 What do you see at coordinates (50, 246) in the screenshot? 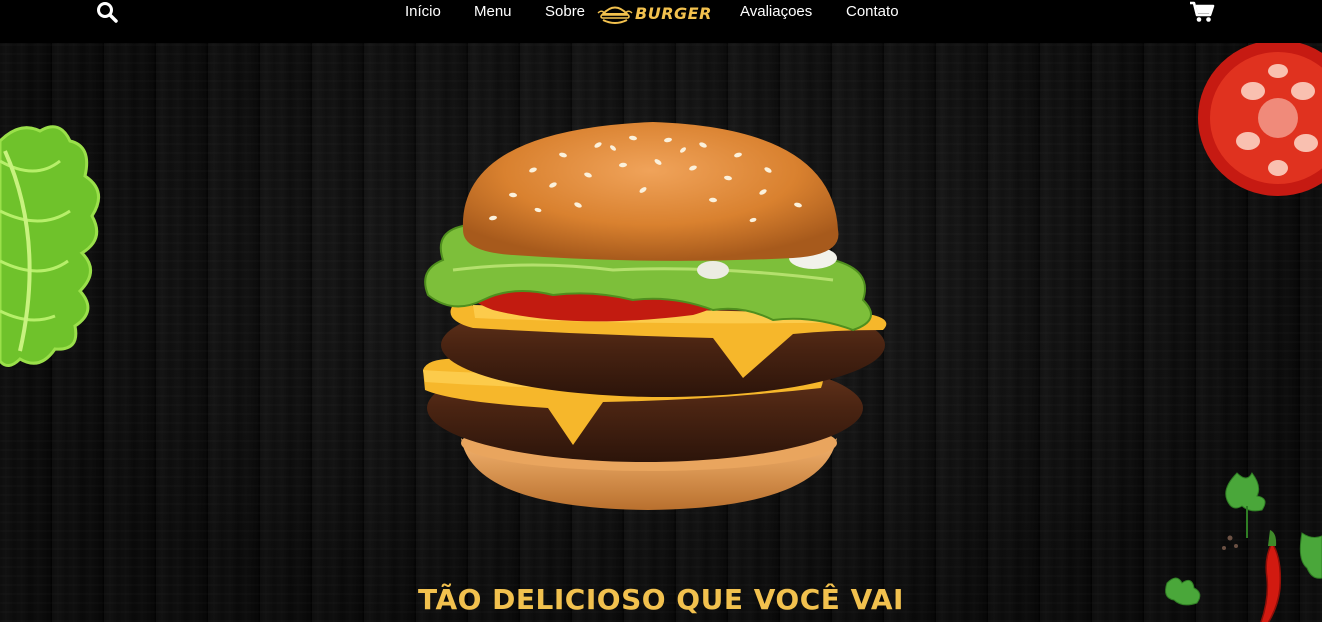
I see `lettuce-image` at bounding box center [50, 246].